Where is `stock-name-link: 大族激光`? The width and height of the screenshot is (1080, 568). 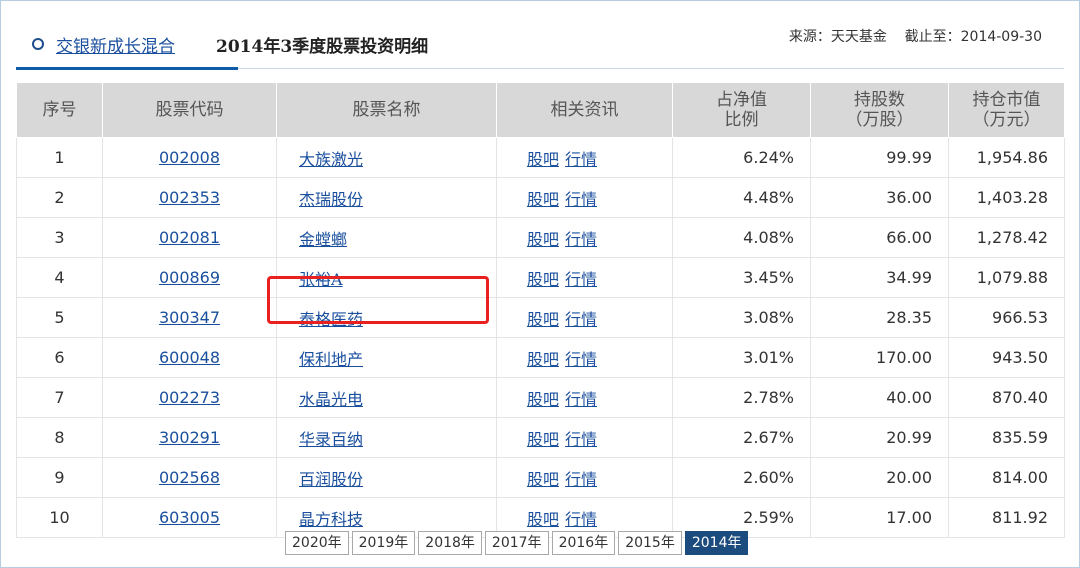
stock-name-link: 大族激光 is located at coordinates (331, 159).